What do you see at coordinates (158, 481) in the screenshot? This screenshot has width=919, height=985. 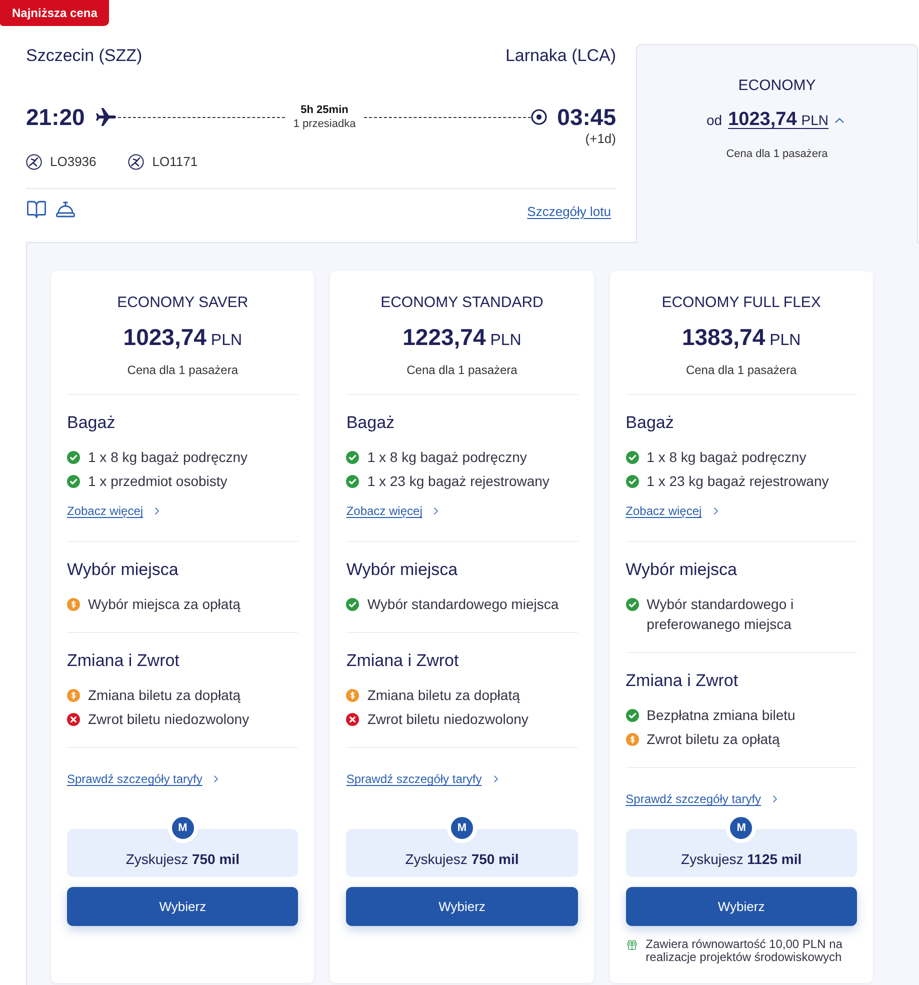 I see `feature-text: 1 x przedmiot osobisty` at bounding box center [158, 481].